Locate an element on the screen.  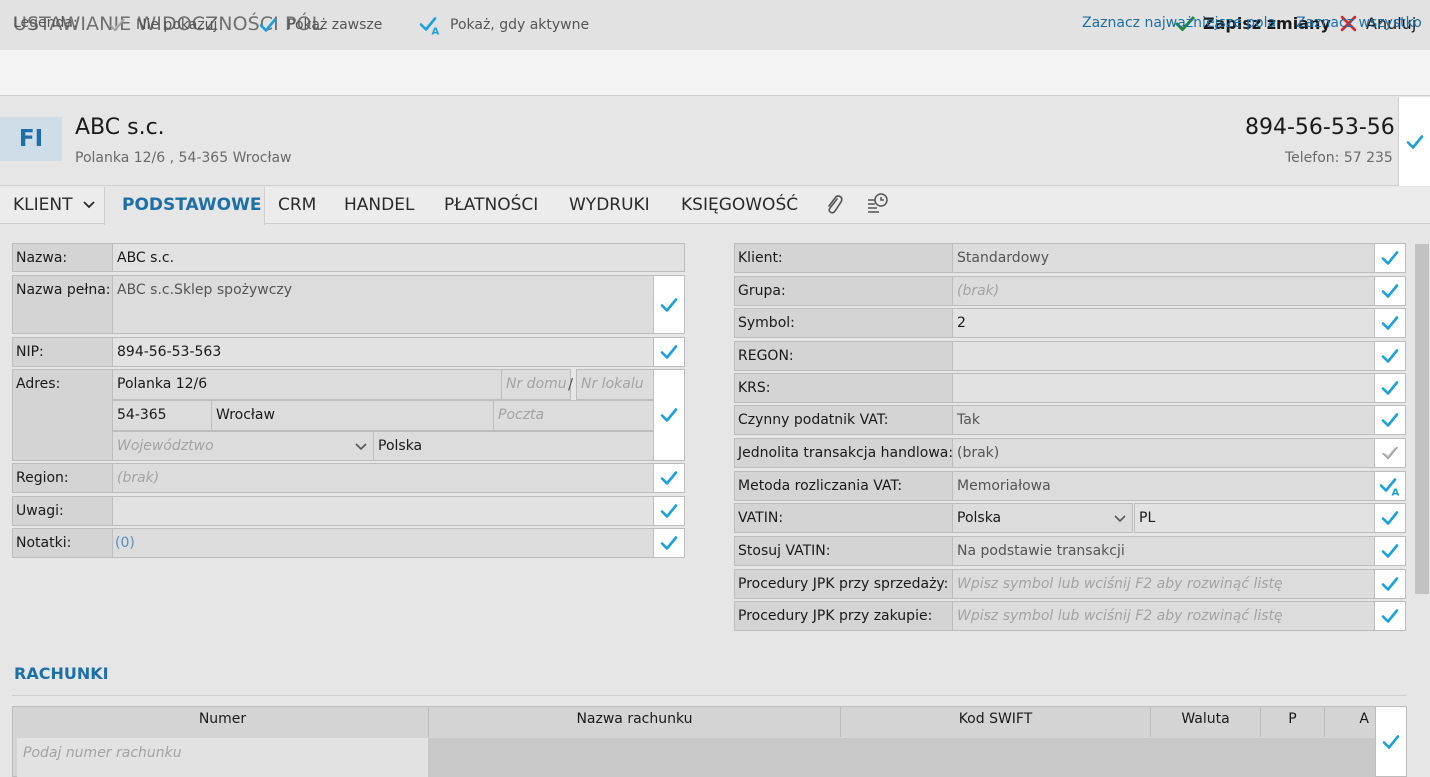
tab-attachments is located at coordinates (834, 211).